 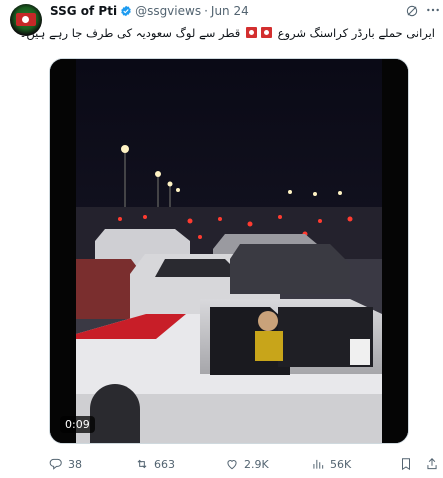 I want to click on handle: @ssgviews, so click(x=168, y=11).